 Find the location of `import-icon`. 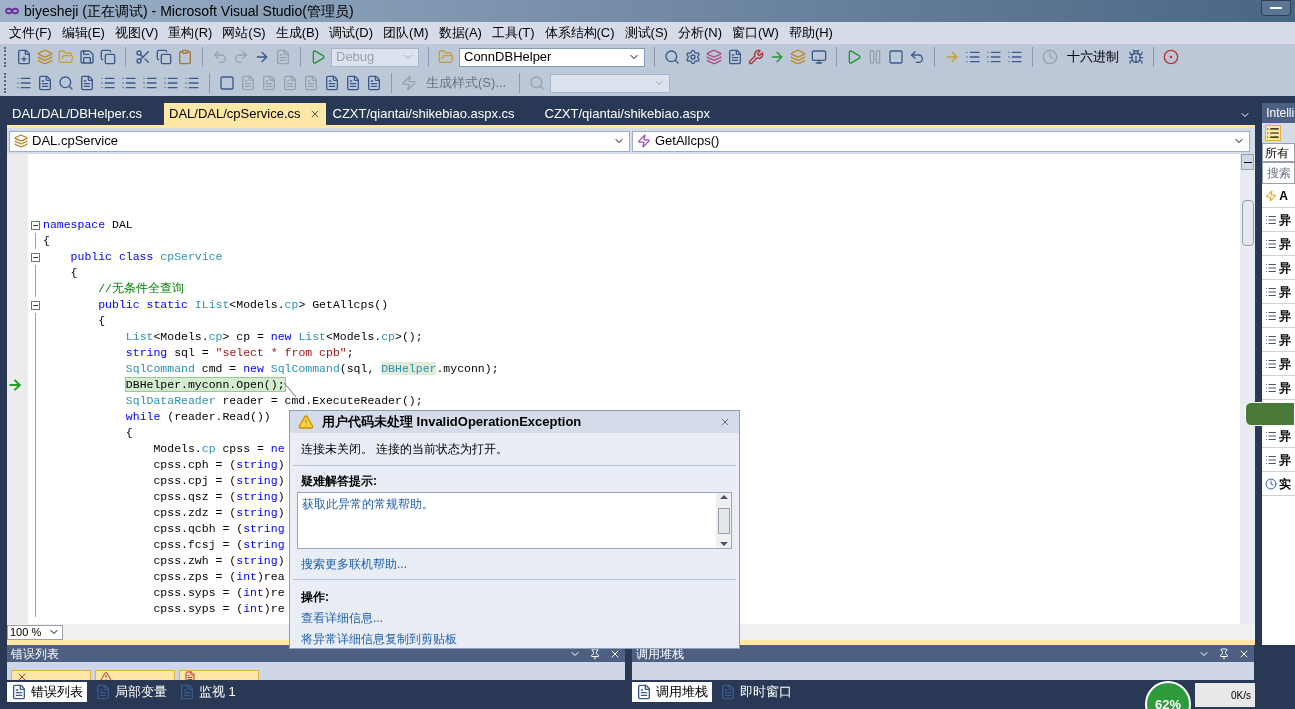

import-icon is located at coordinates (777, 57).